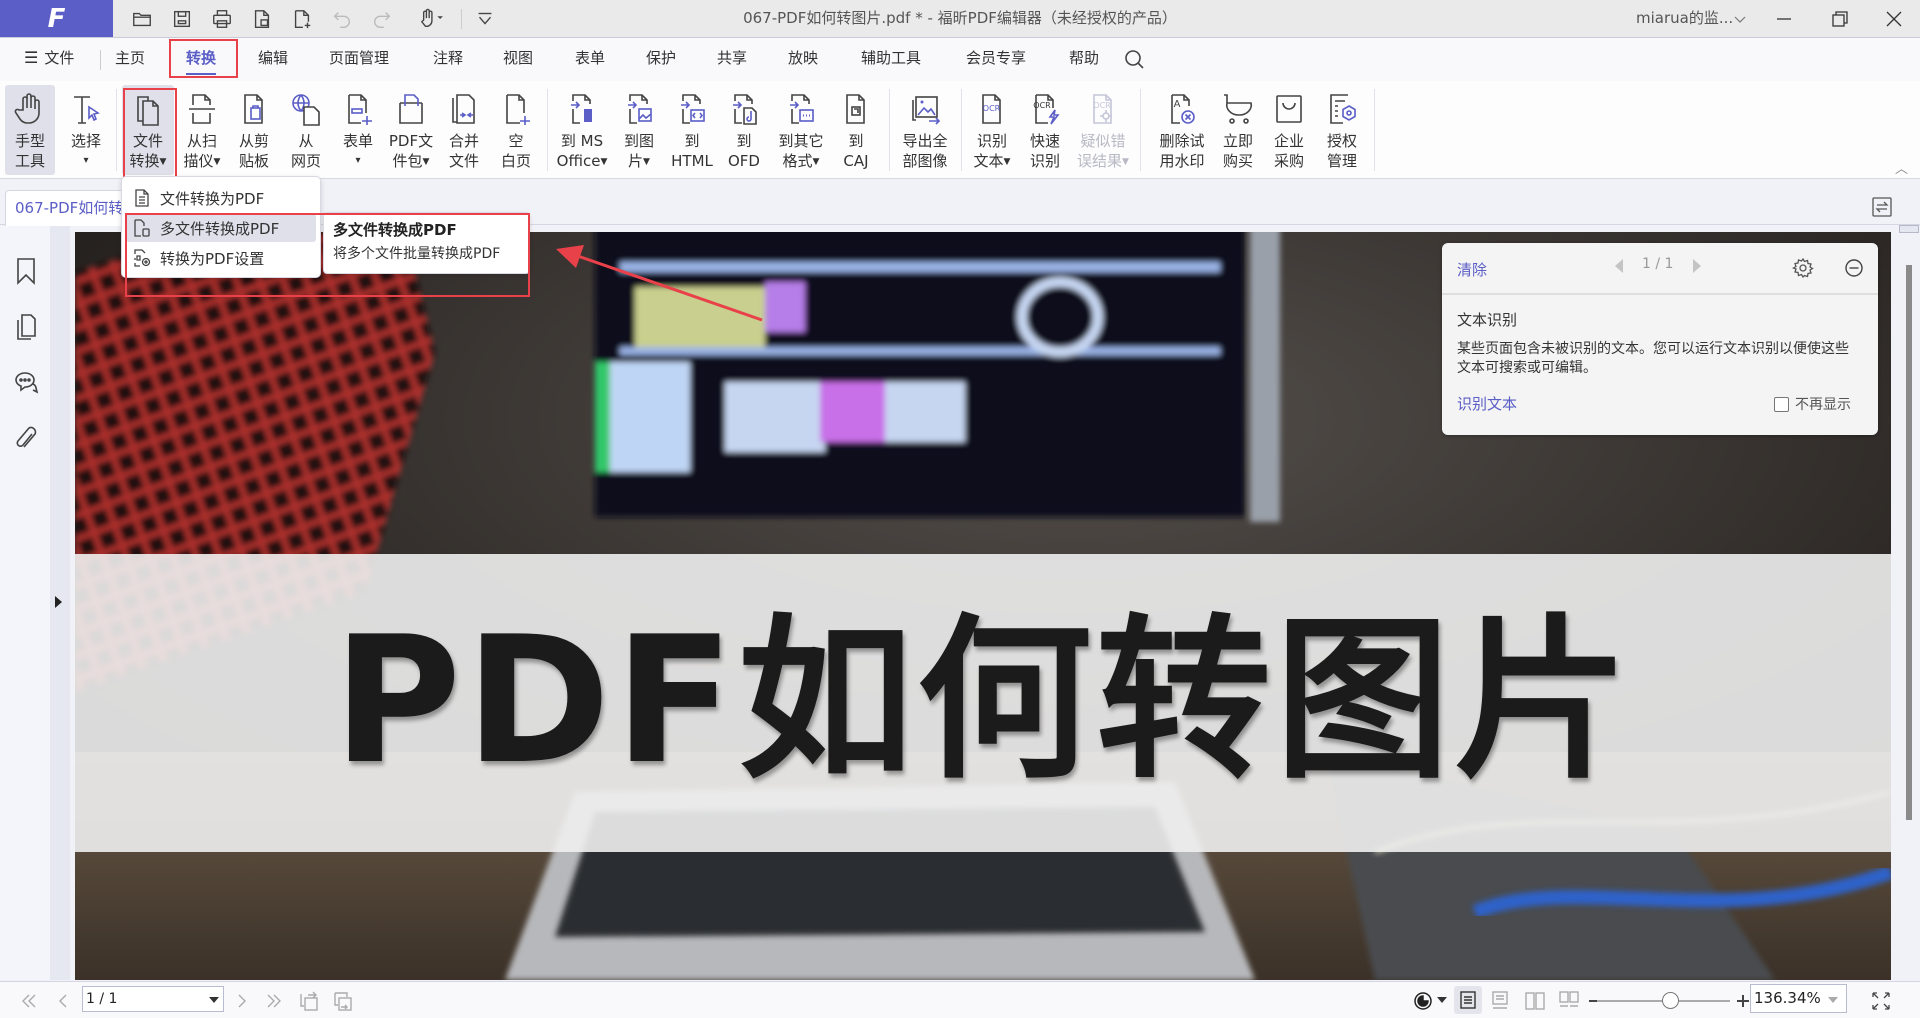 The height and width of the screenshot is (1018, 1920). Describe the element at coordinates (358, 130) in the screenshot. I see `form-button: 表单 ▾` at that location.